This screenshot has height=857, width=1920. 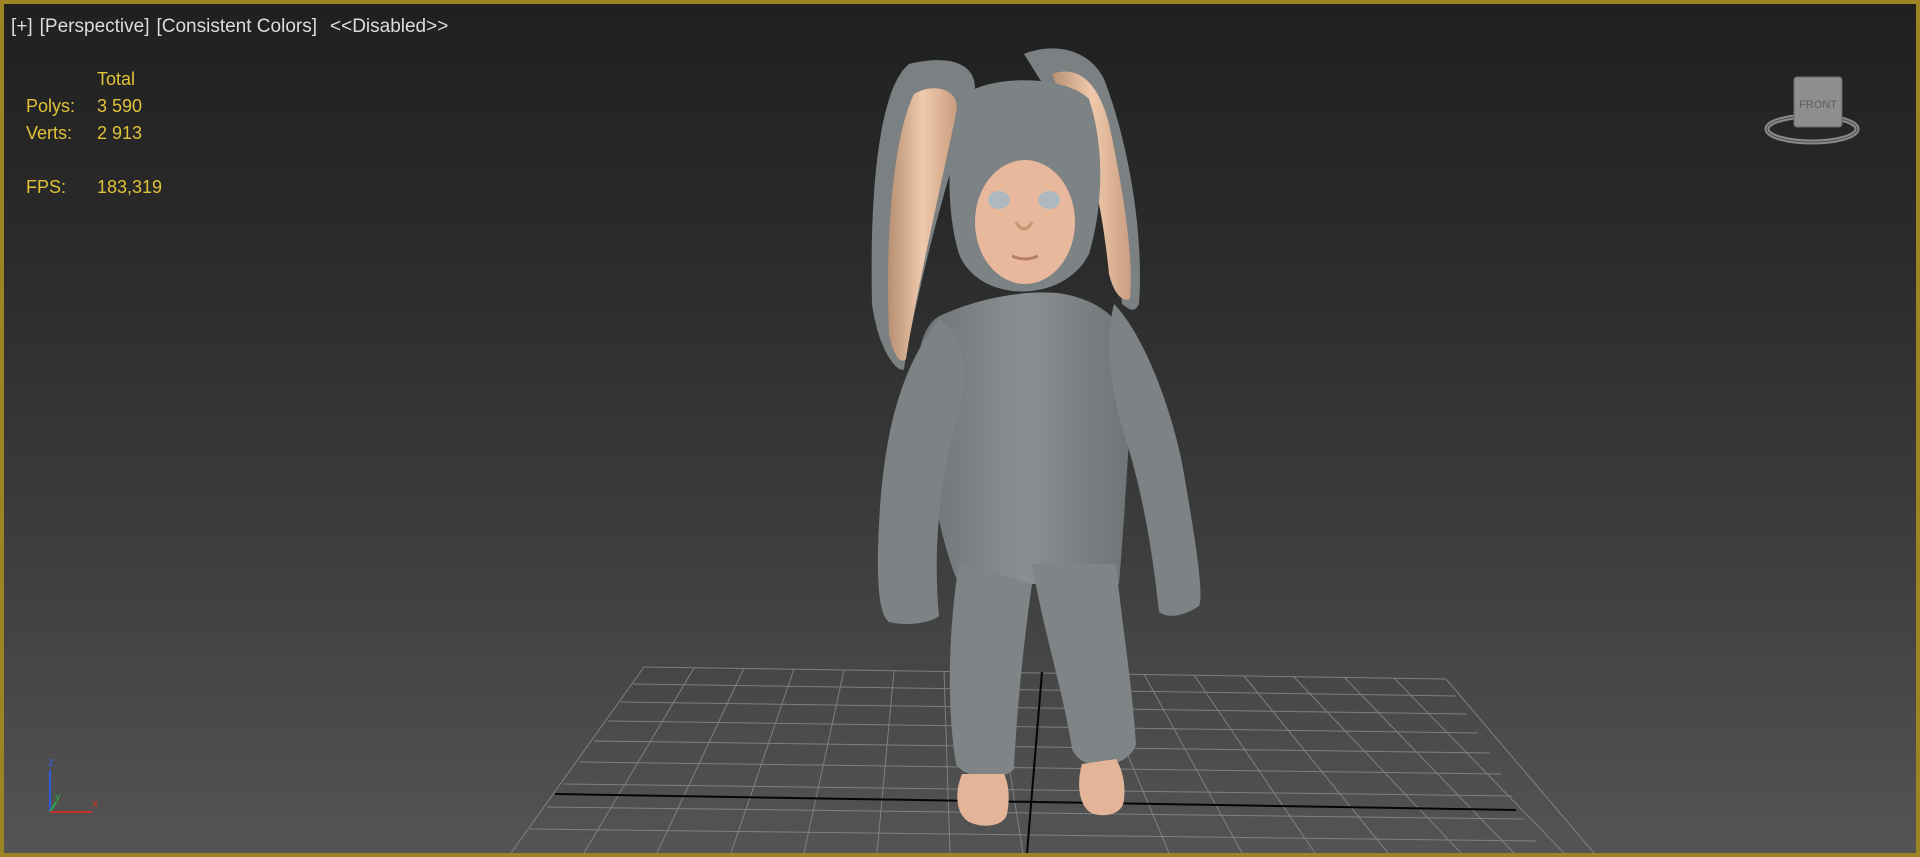 I want to click on polys-label: Polys:, so click(x=51, y=106).